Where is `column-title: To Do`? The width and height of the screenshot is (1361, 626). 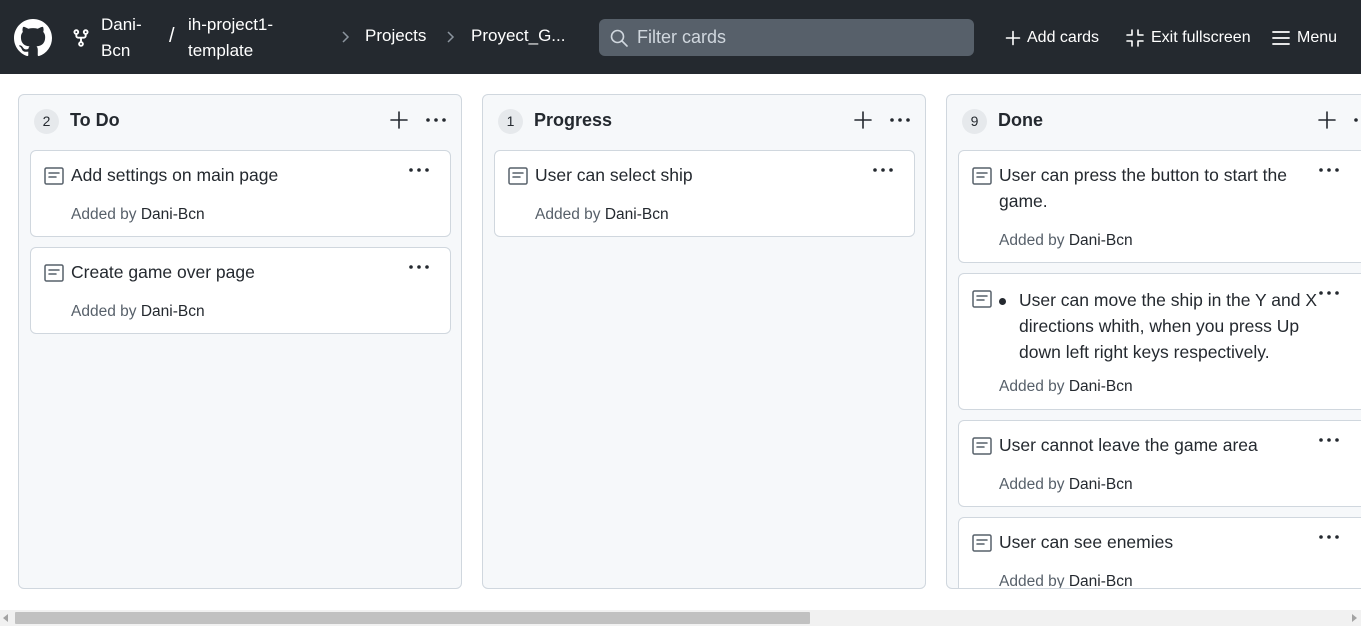 column-title: To Do is located at coordinates (95, 120).